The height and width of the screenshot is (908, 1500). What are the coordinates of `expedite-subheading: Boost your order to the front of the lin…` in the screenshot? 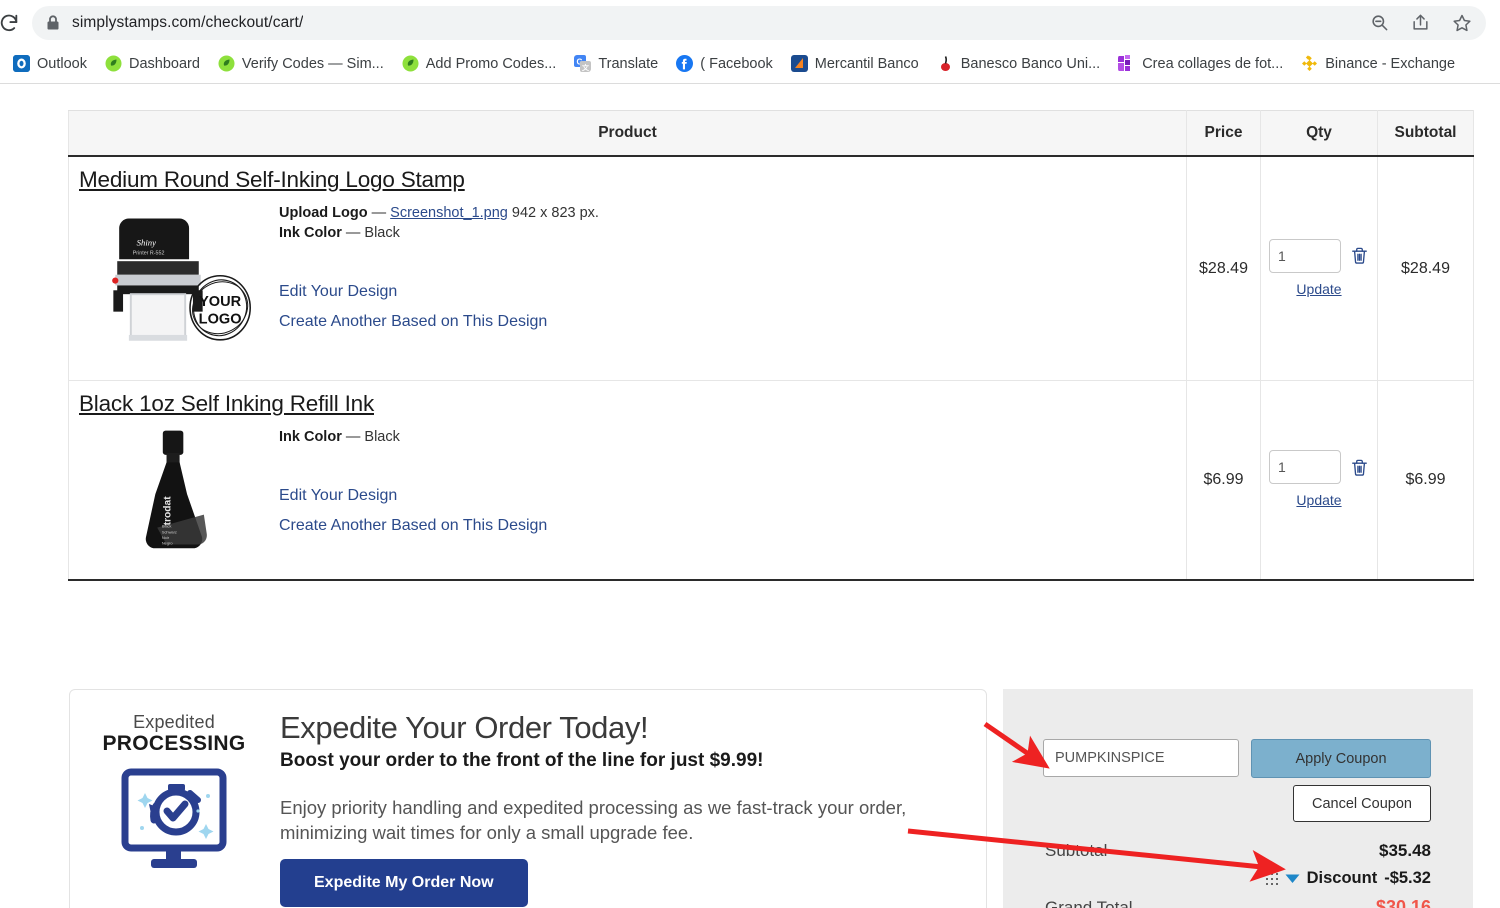 It's located at (522, 760).